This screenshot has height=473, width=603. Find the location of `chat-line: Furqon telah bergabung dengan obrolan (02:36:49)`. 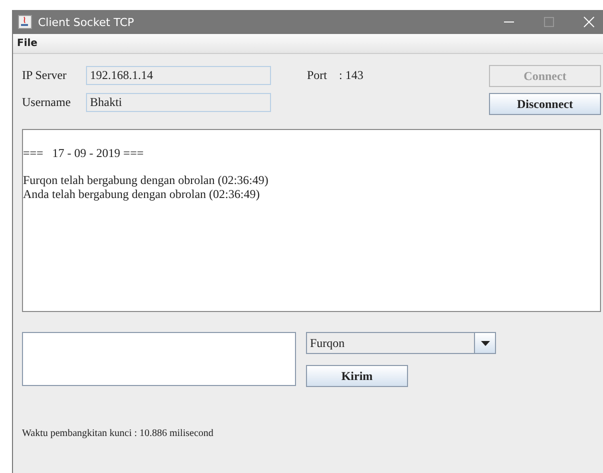

chat-line: Furqon telah bergabung dengan obrolan (02:36:49) is located at coordinates (146, 181).